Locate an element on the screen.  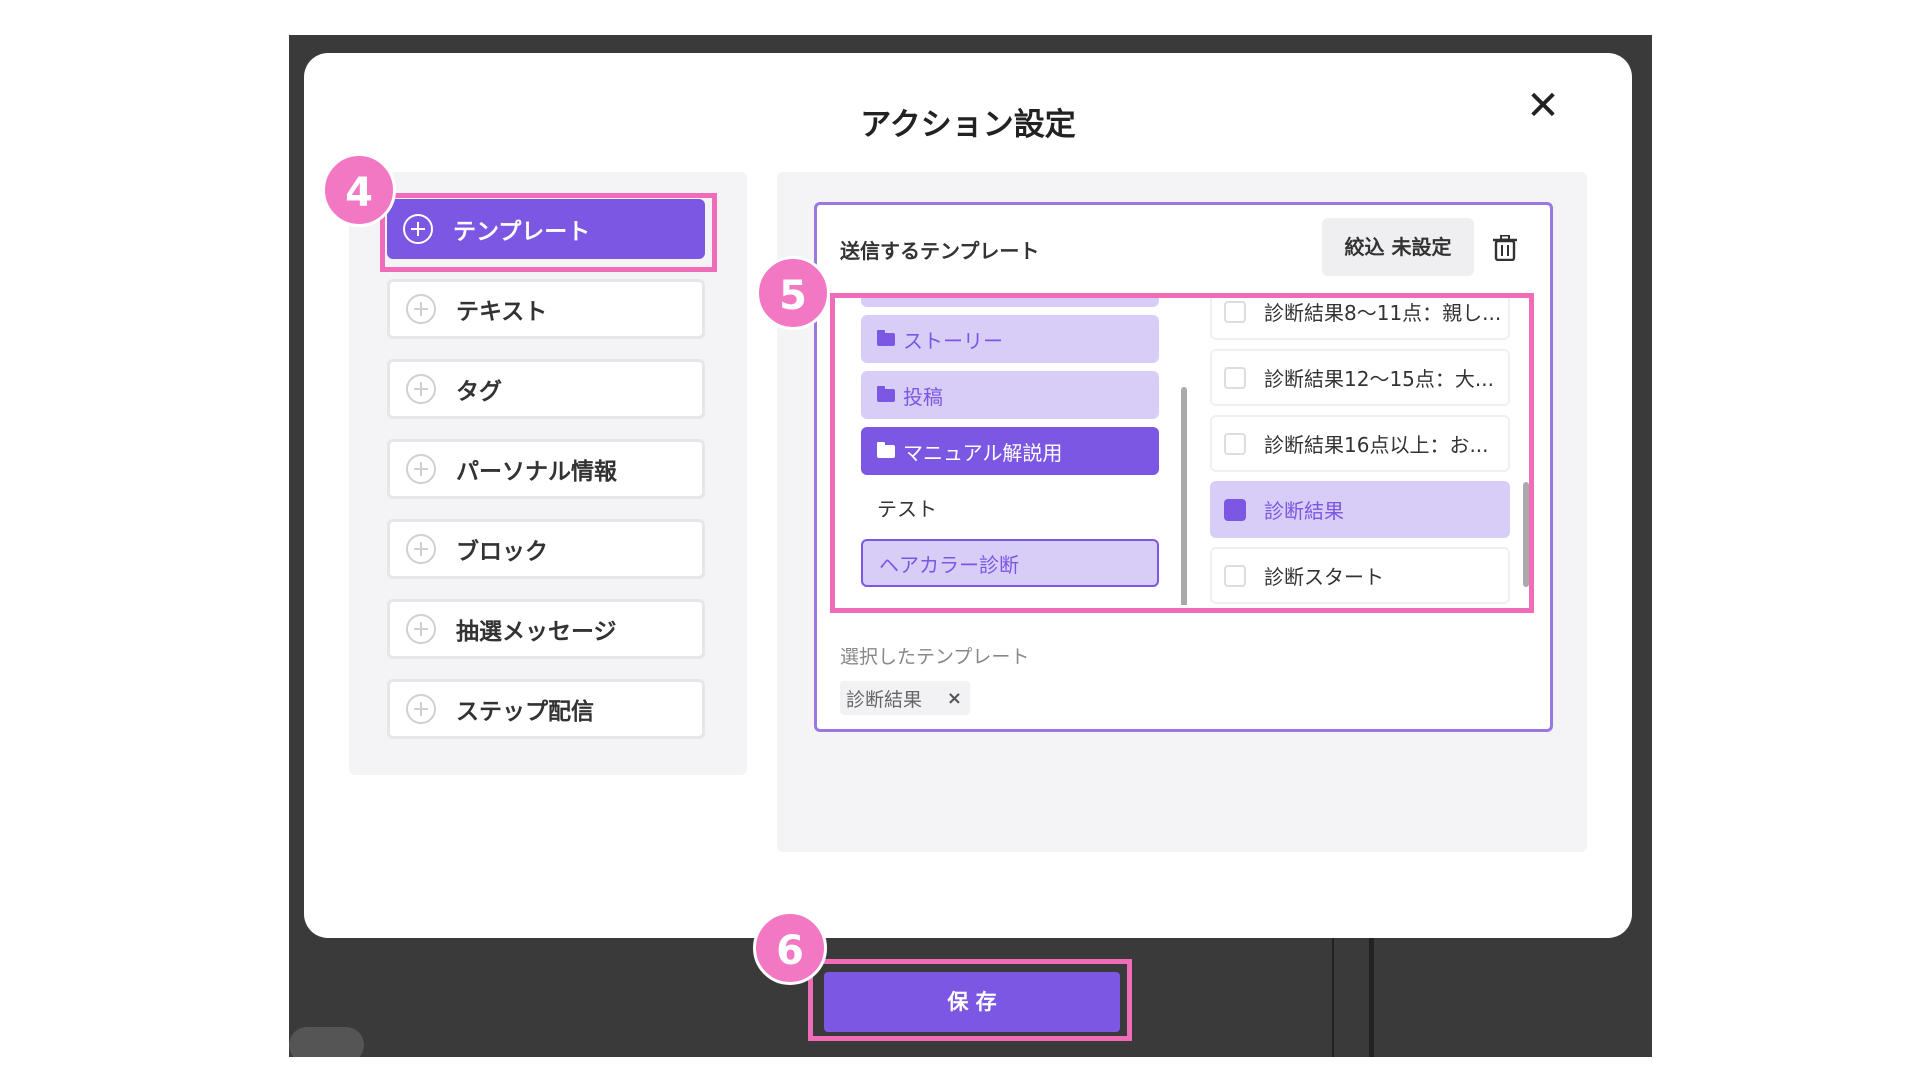
highlight-box-template is located at coordinates (548, 232).